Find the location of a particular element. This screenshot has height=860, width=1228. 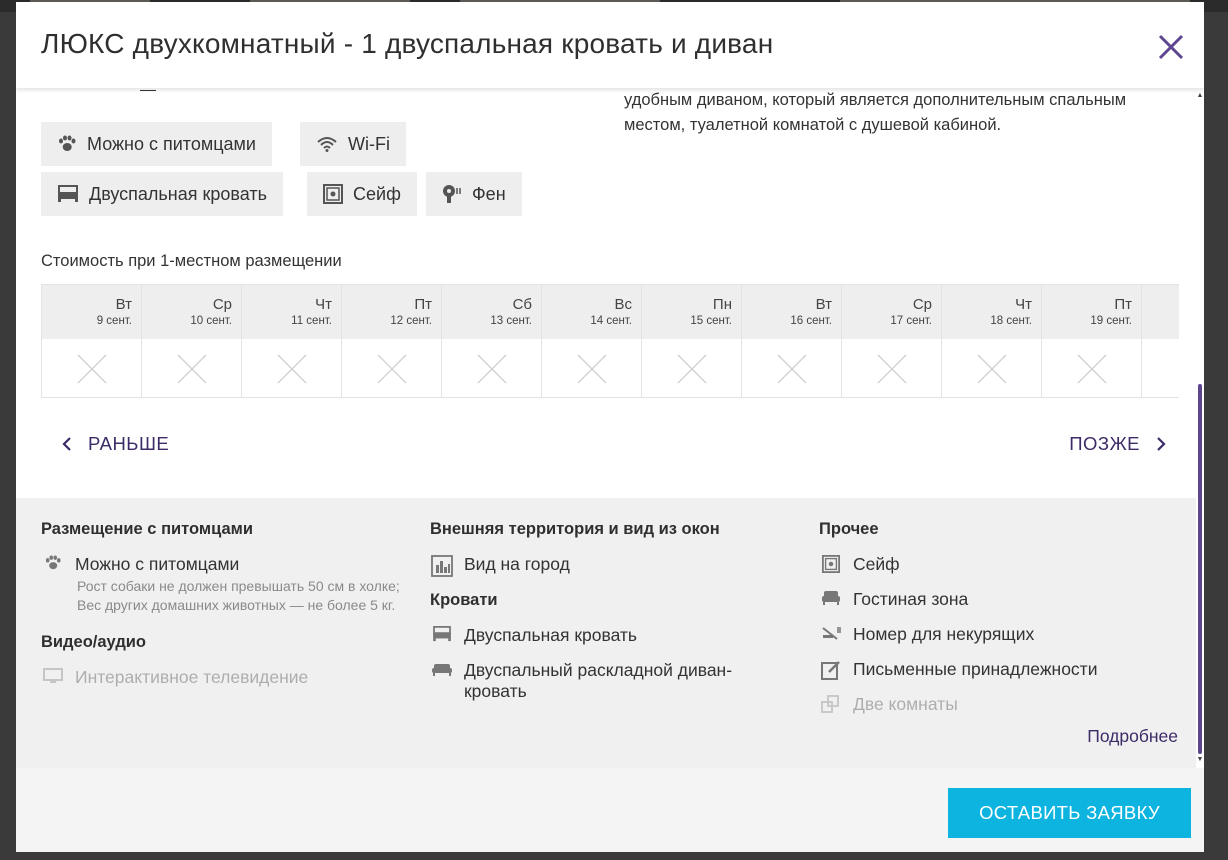

calendar-day: Чт 18 сент. is located at coordinates (992, 341).